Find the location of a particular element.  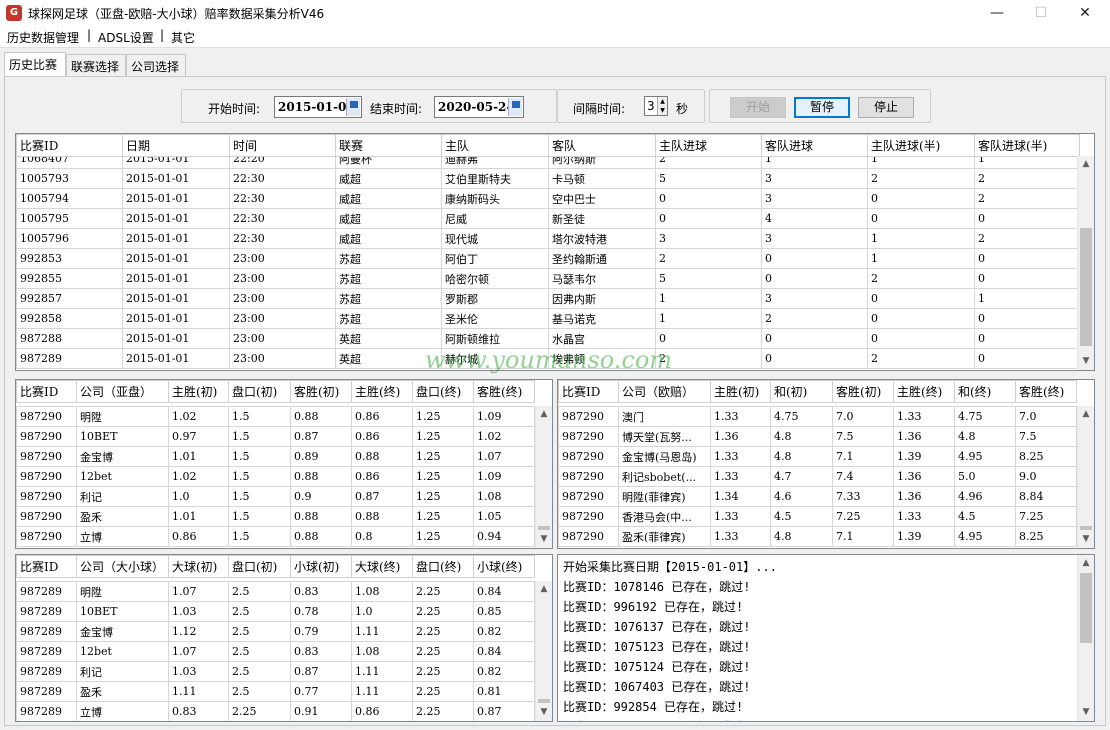

menu-other: 其它 is located at coordinates (183, 37).